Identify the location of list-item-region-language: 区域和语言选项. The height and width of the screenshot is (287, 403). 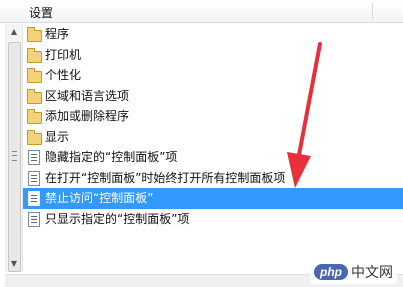
(213, 96).